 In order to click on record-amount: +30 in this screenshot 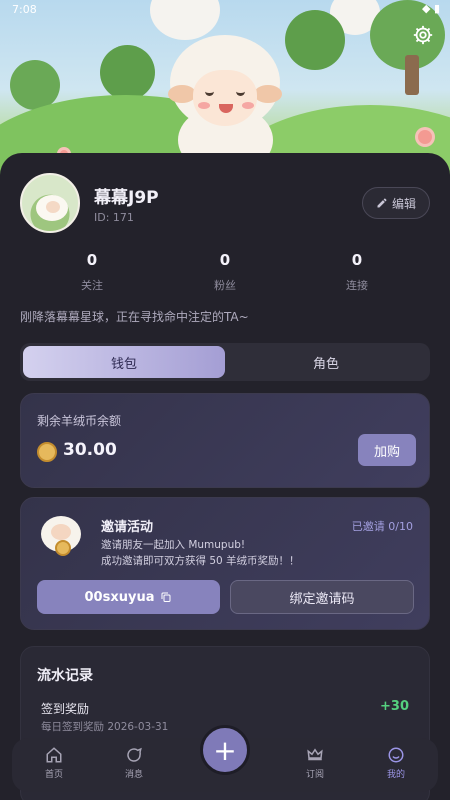, I will do `click(394, 706)`.